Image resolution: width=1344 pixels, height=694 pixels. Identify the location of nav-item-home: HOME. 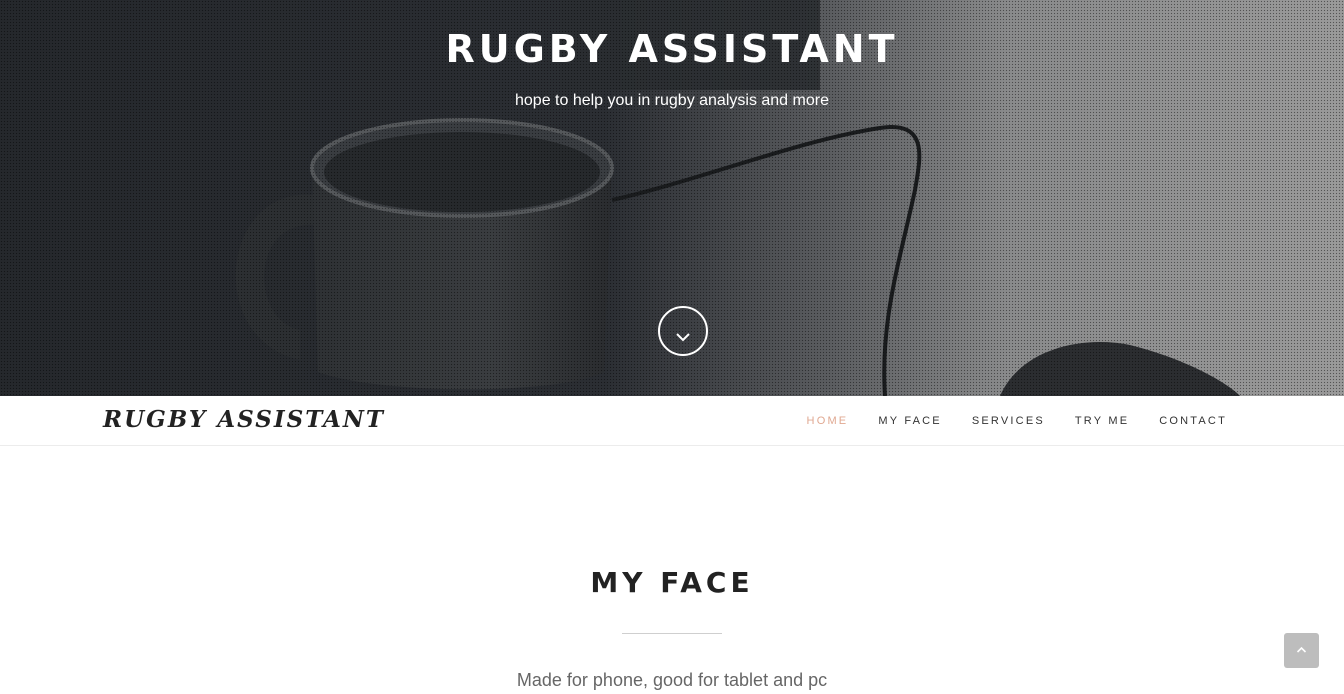
(828, 421).